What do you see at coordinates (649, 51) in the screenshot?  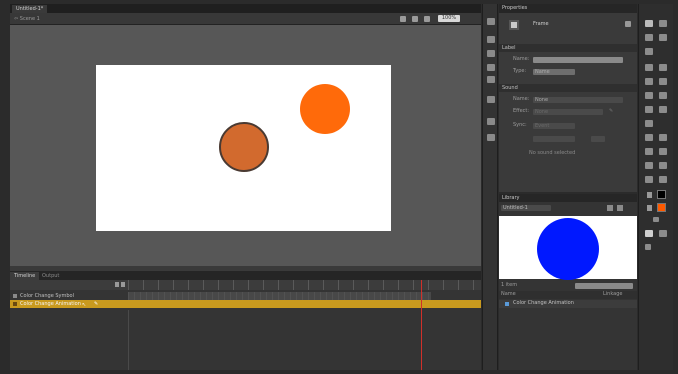 I see `lasso-tool-icon` at bounding box center [649, 51].